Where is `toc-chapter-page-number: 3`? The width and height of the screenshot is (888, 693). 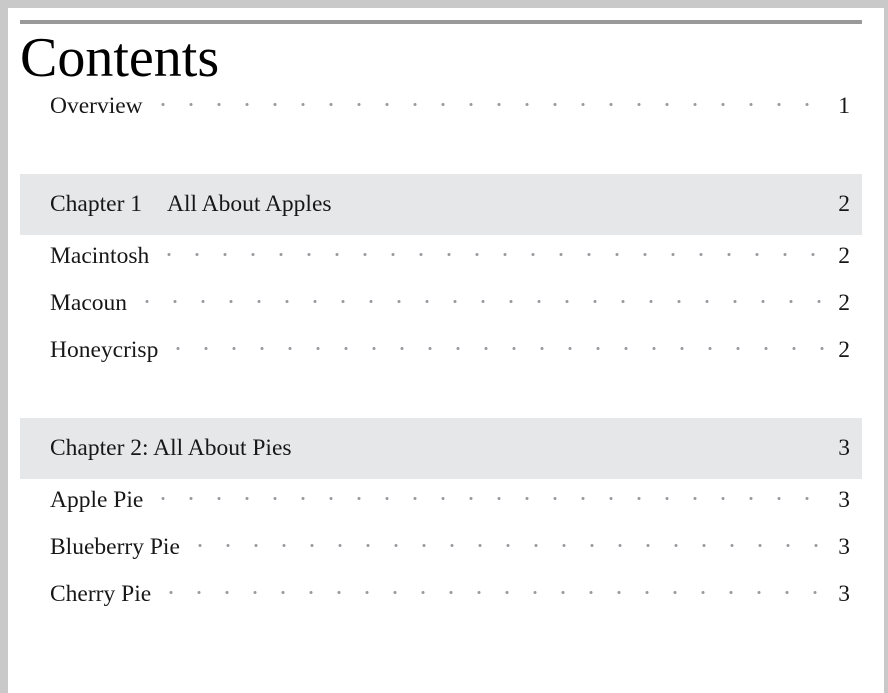
toc-chapter-page-number: 3 is located at coordinates (844, 448).